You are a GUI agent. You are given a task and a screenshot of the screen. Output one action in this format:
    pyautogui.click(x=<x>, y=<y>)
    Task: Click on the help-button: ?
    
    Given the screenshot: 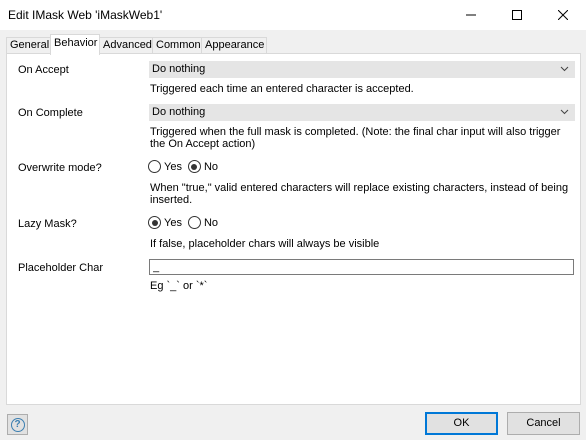 What is the action you would take?
    pyautogui.click(x=17, y=424)
    